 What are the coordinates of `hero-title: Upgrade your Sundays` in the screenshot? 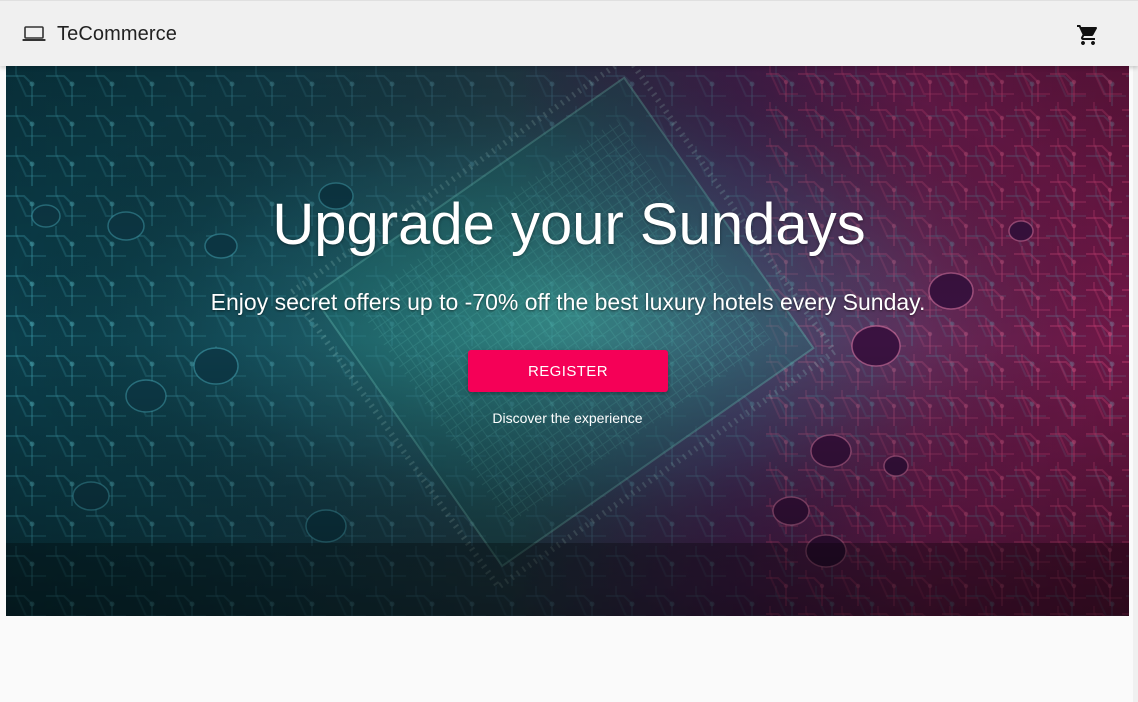 It's located at (569, 224).